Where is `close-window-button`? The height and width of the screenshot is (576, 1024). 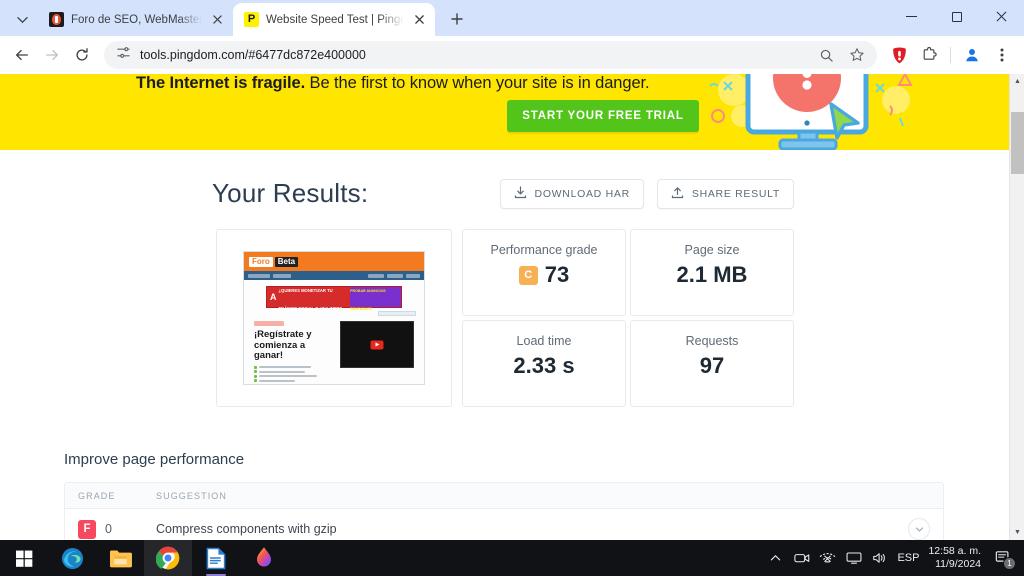 close-window-button is located at coordinates (1001, 16).